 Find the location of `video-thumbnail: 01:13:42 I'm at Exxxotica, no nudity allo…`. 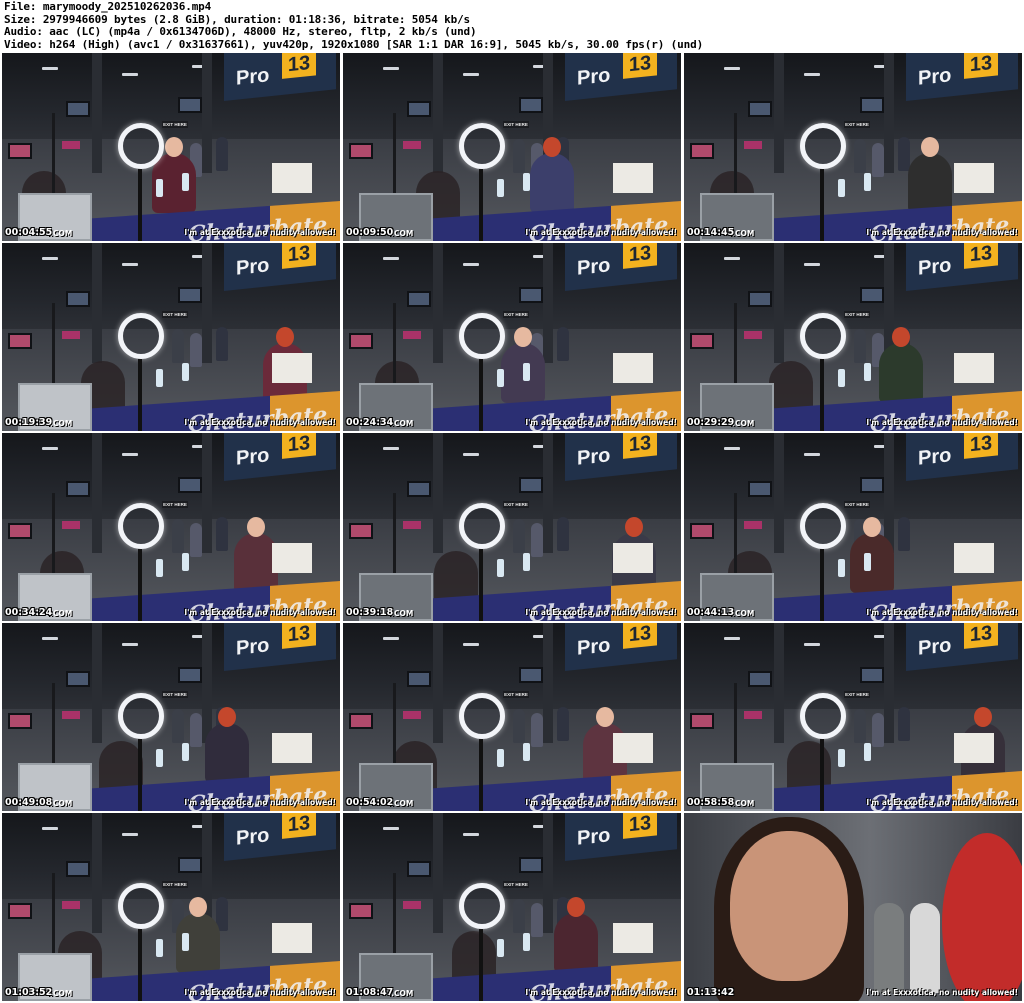

video-thumbnail: 01:13:42 I'm at Exxxotica, no nudity allo… is located at coordinates (853, 907).